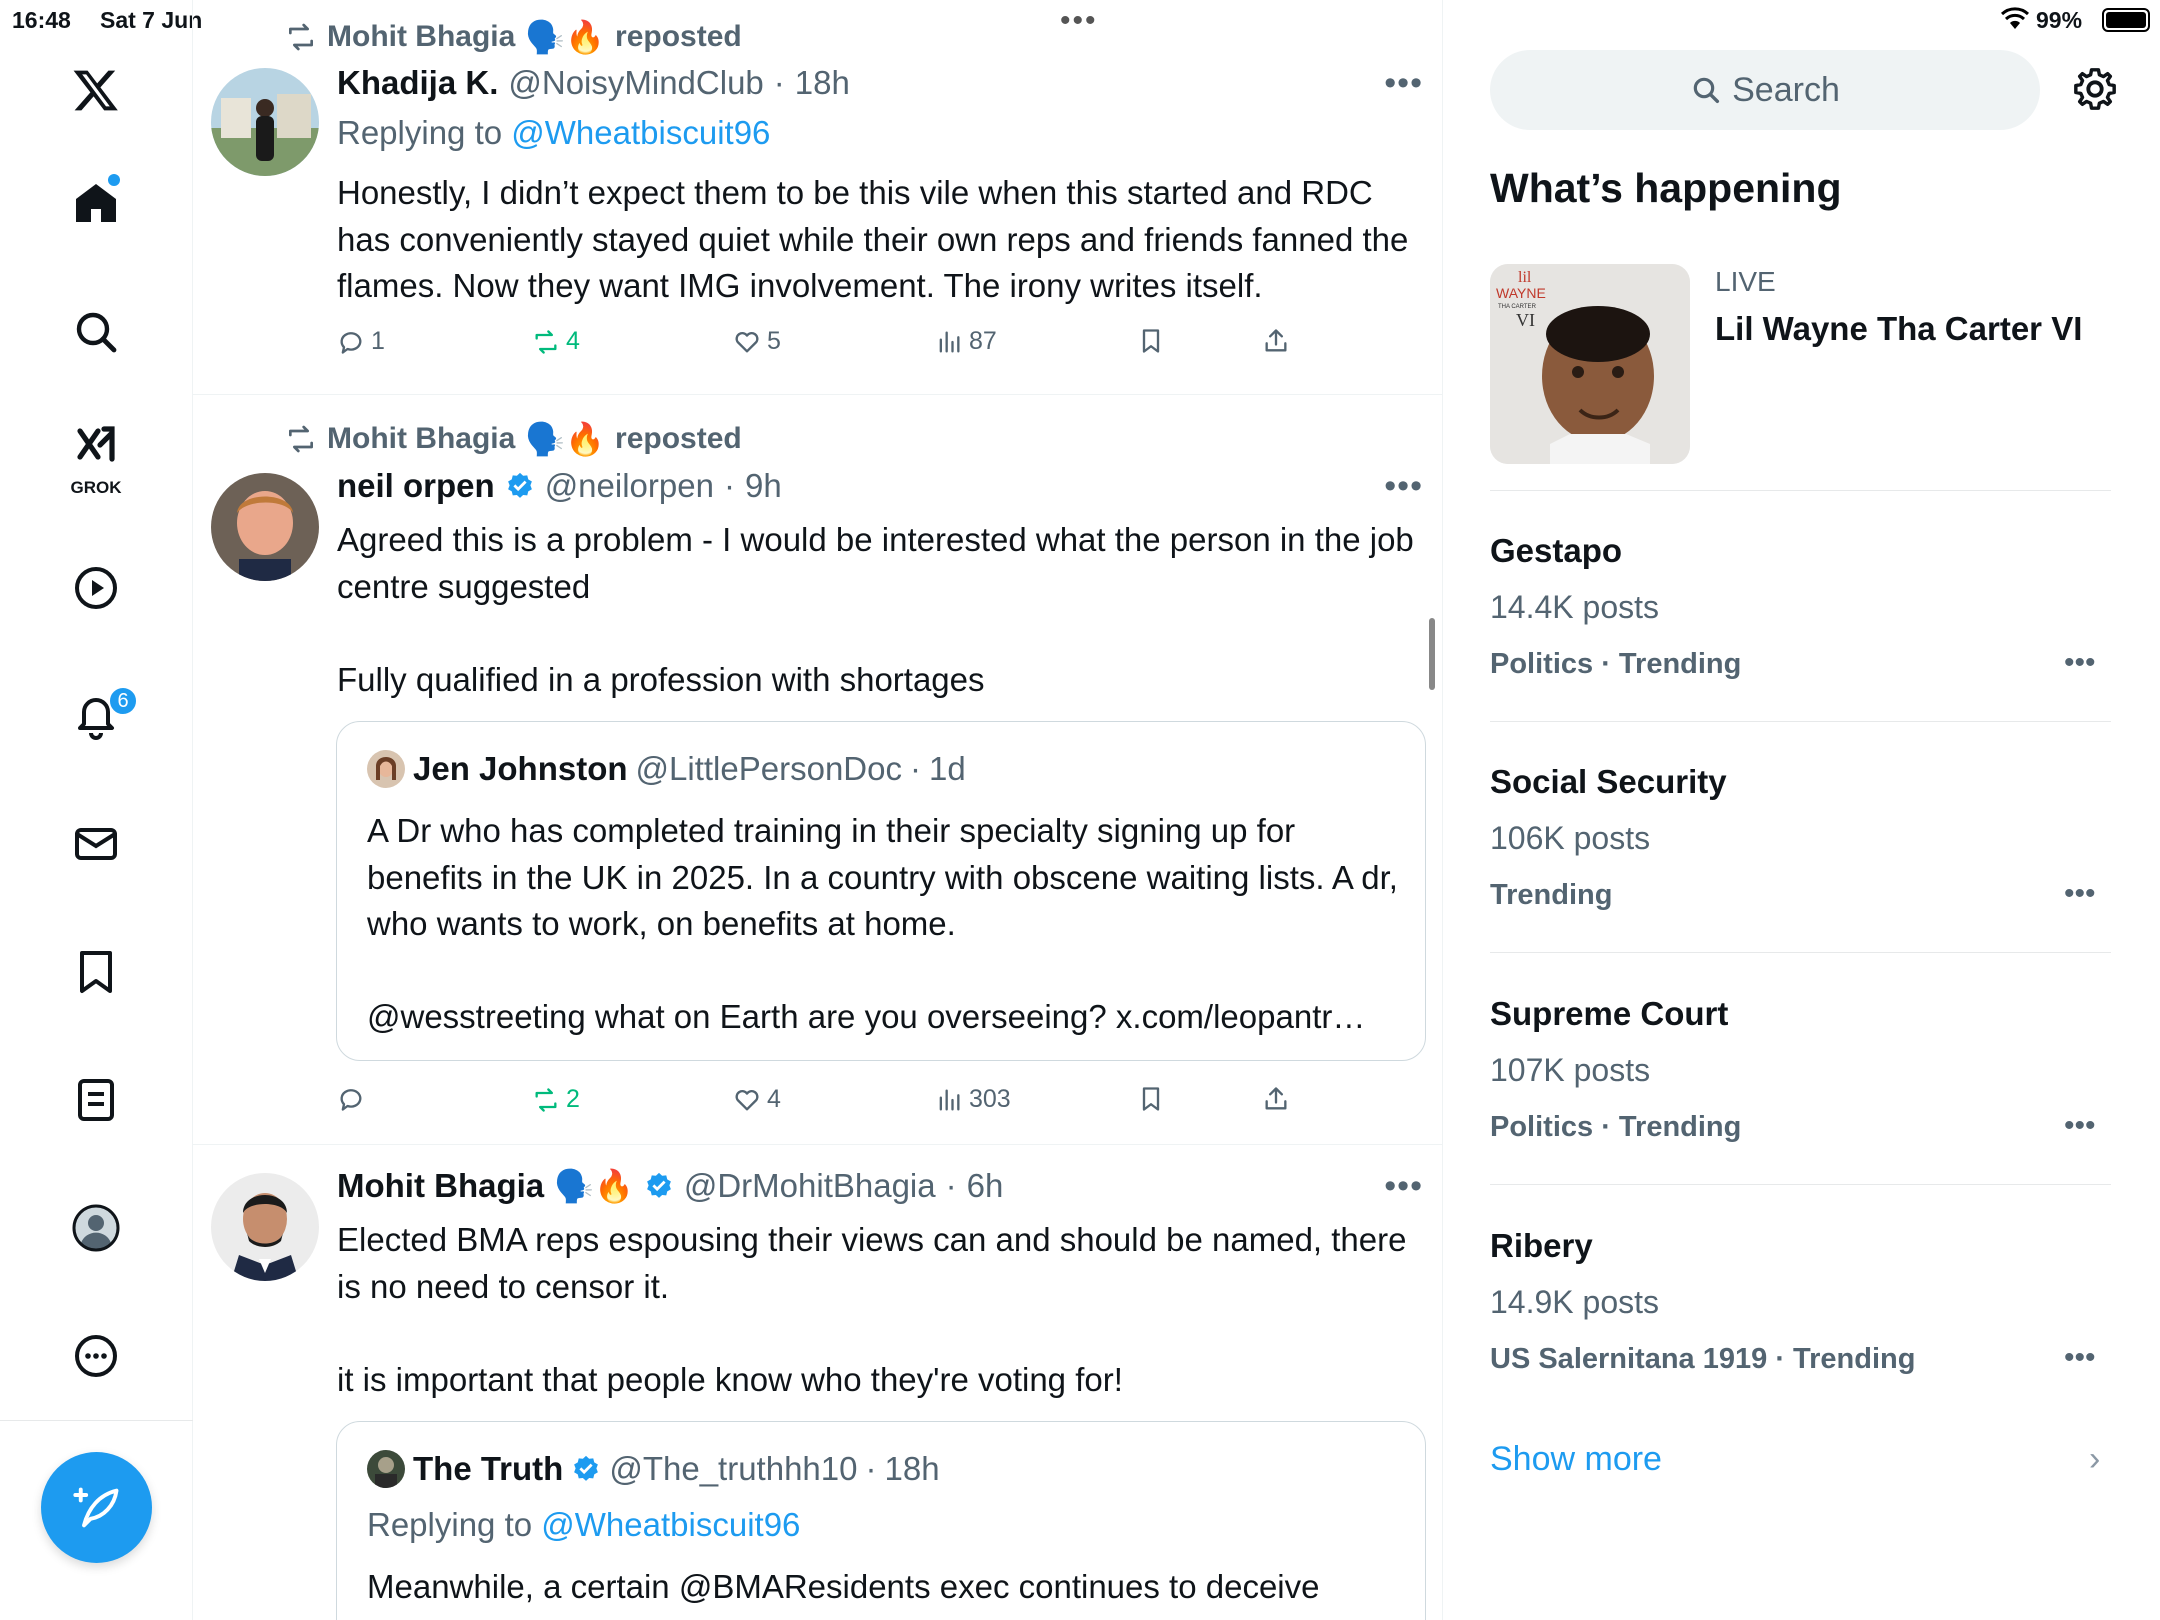  I want to click on reply-count: 1, so click(378, 341).